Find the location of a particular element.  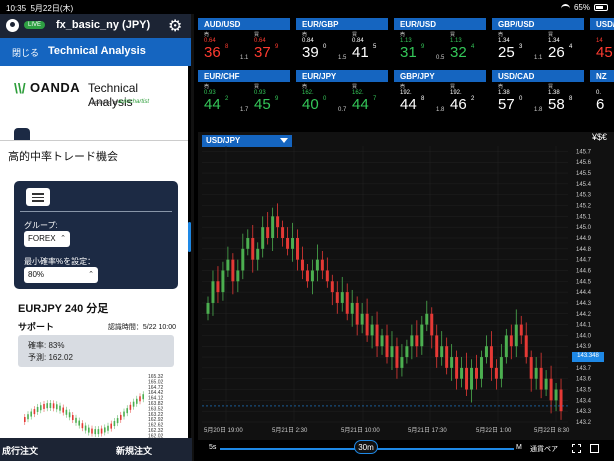

panel-tab is located at coordinates (22, 134).